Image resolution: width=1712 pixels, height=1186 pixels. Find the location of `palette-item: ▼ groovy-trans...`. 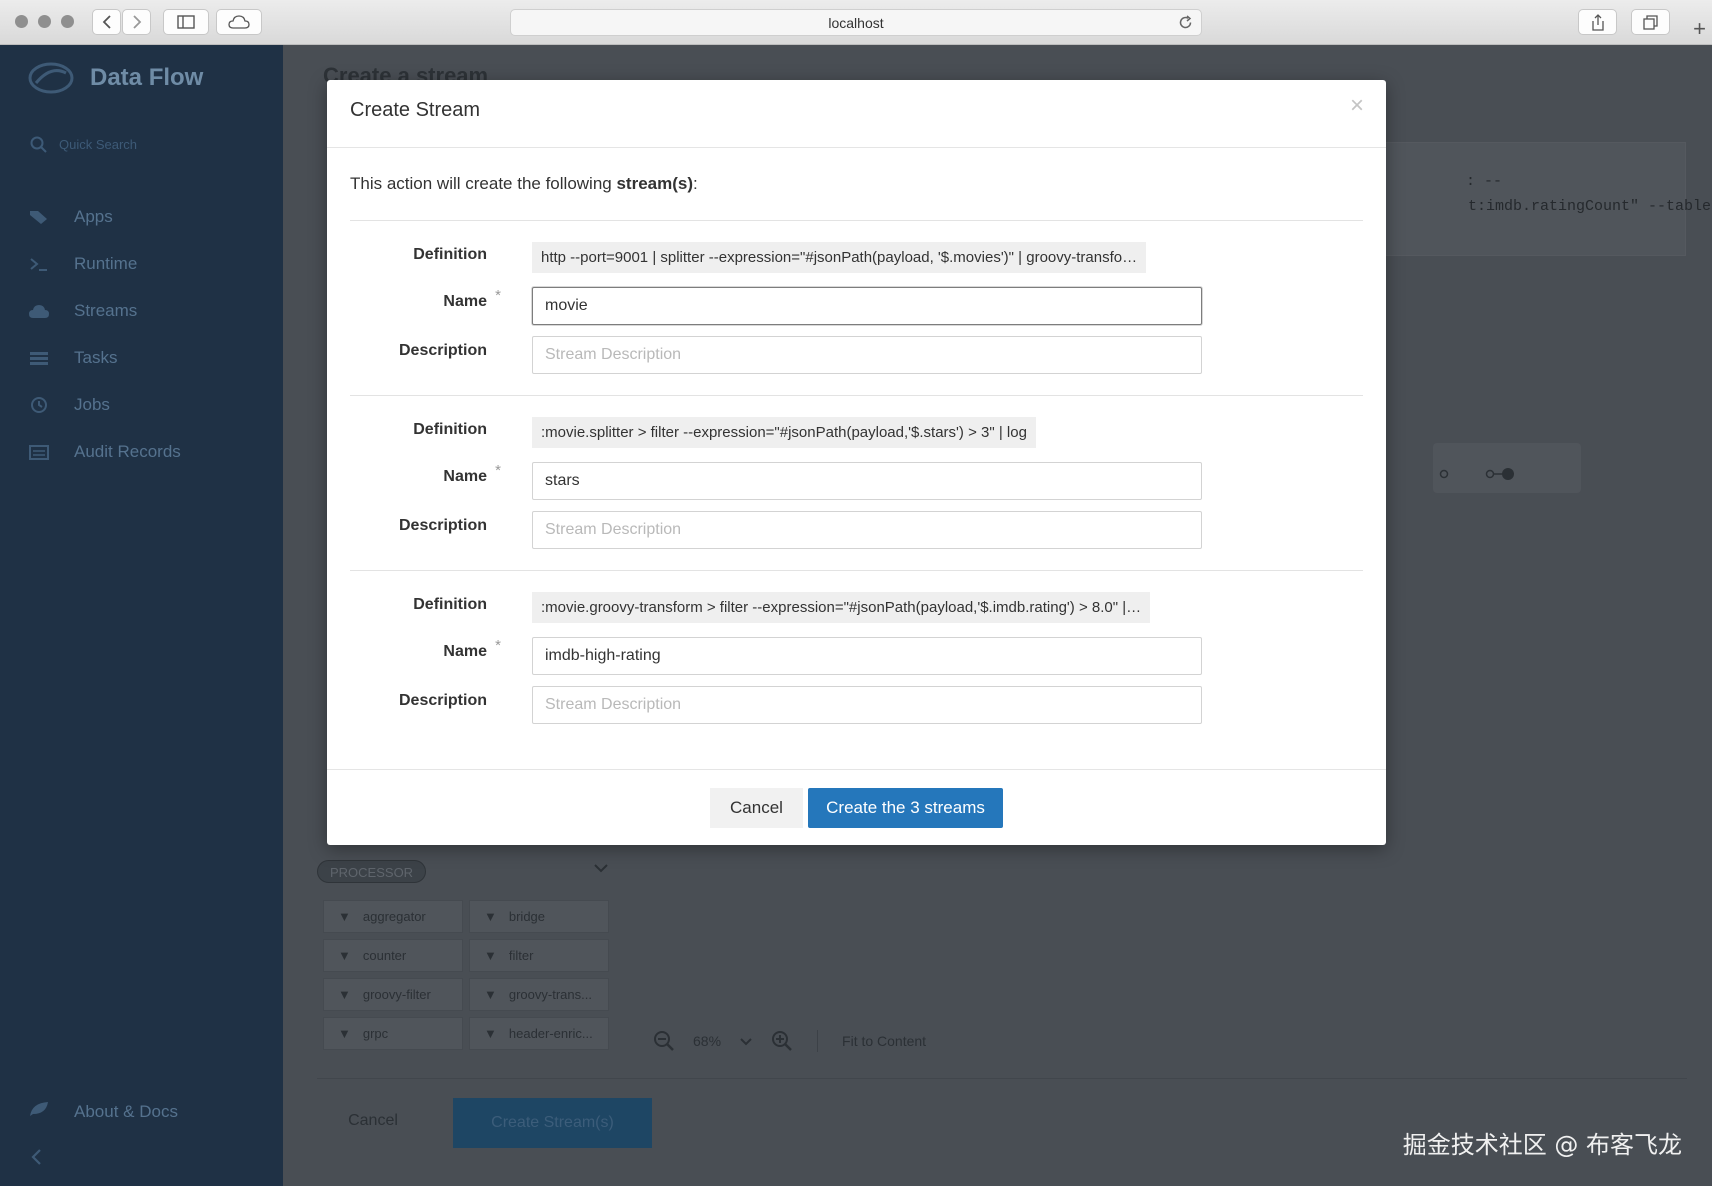

palette-item: ▼ groovy-trans... is located at coordinates (539, 994).